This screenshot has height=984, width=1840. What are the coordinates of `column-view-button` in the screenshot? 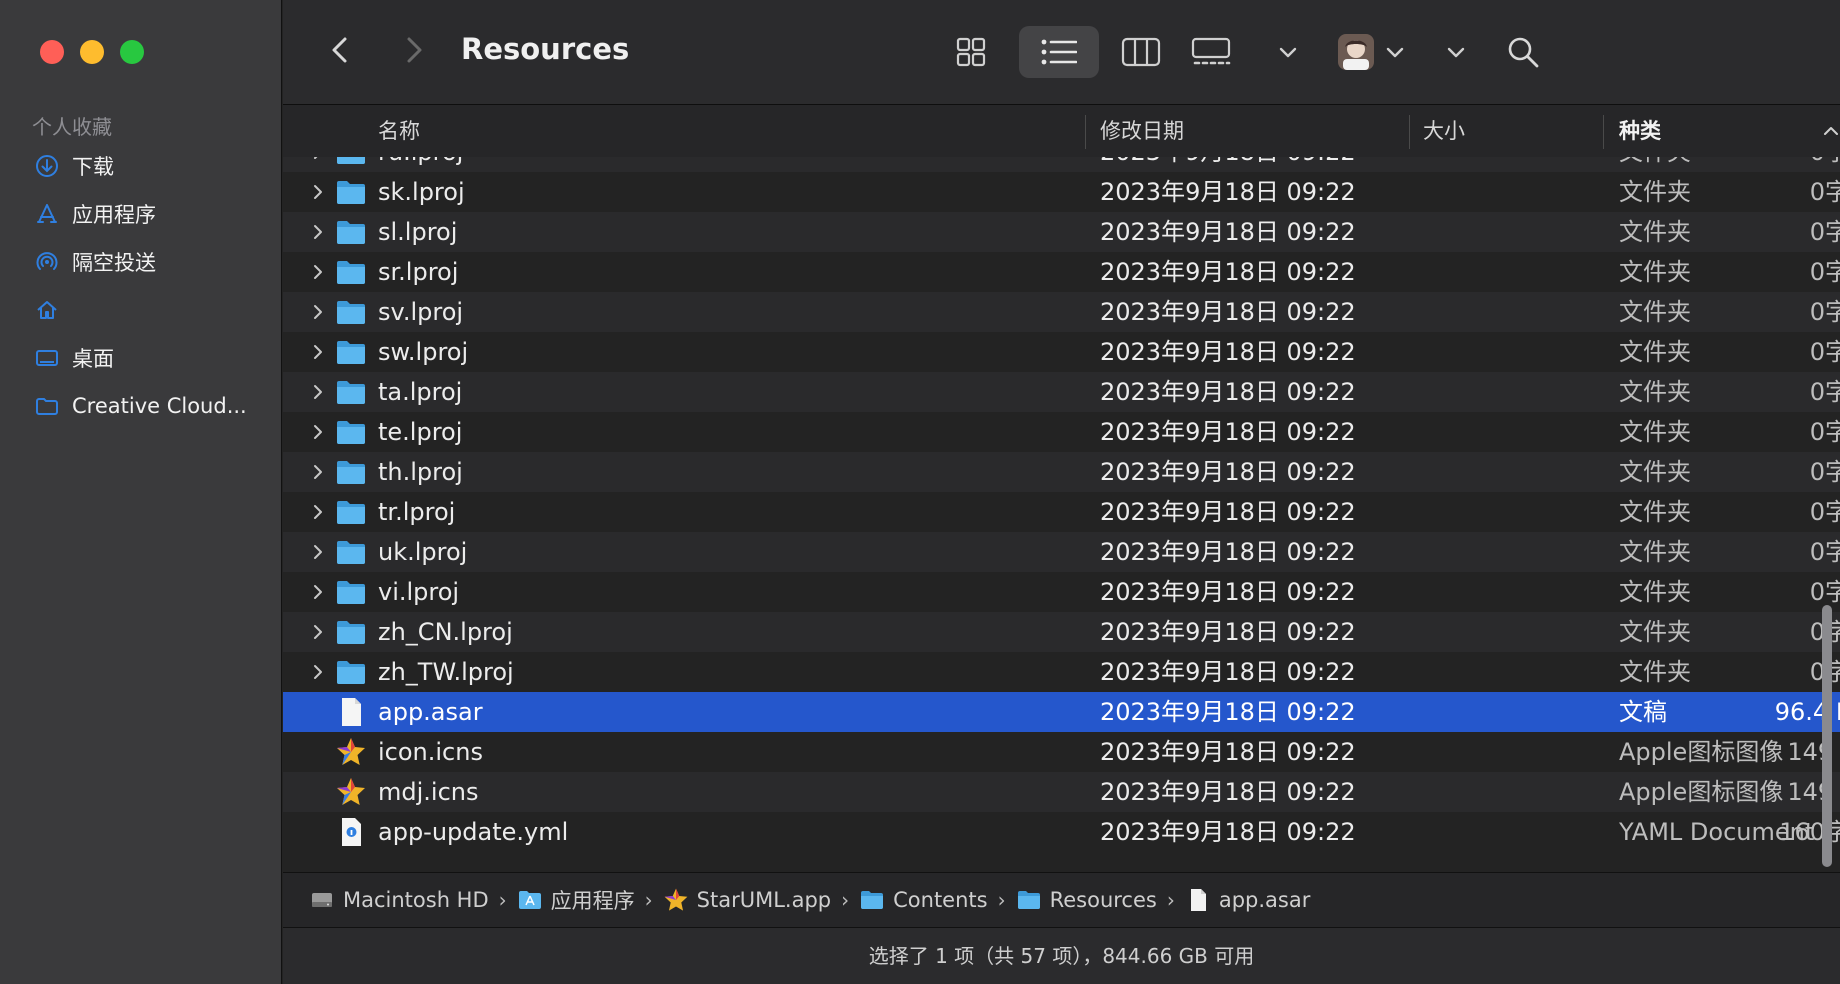 It's located at (1141, 52).